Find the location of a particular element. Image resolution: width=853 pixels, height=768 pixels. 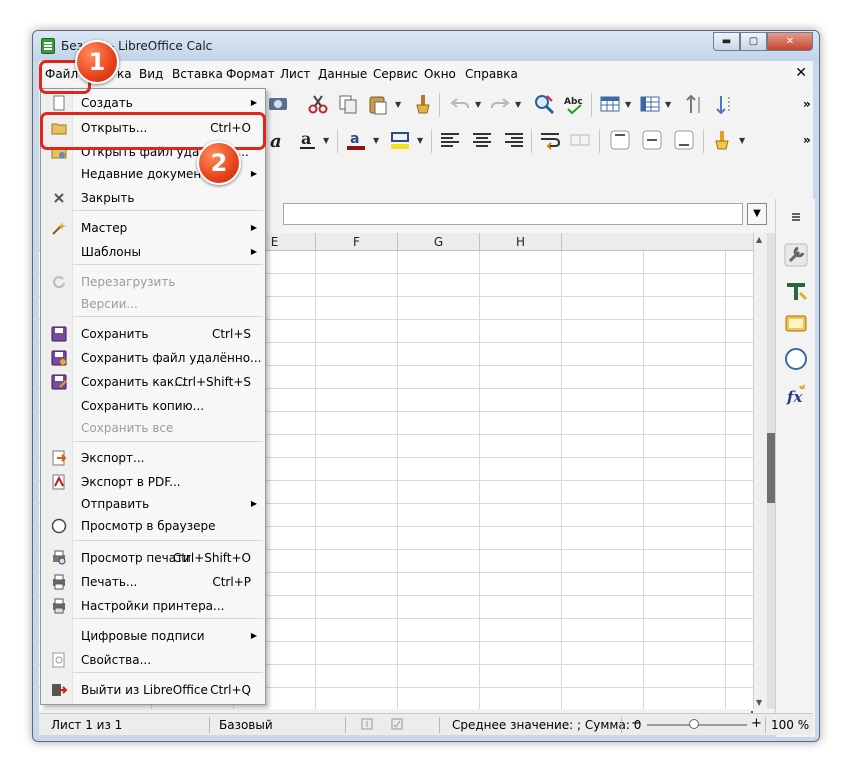

file-menu-item-4: Закрыть is located at coordinates (153, 198).